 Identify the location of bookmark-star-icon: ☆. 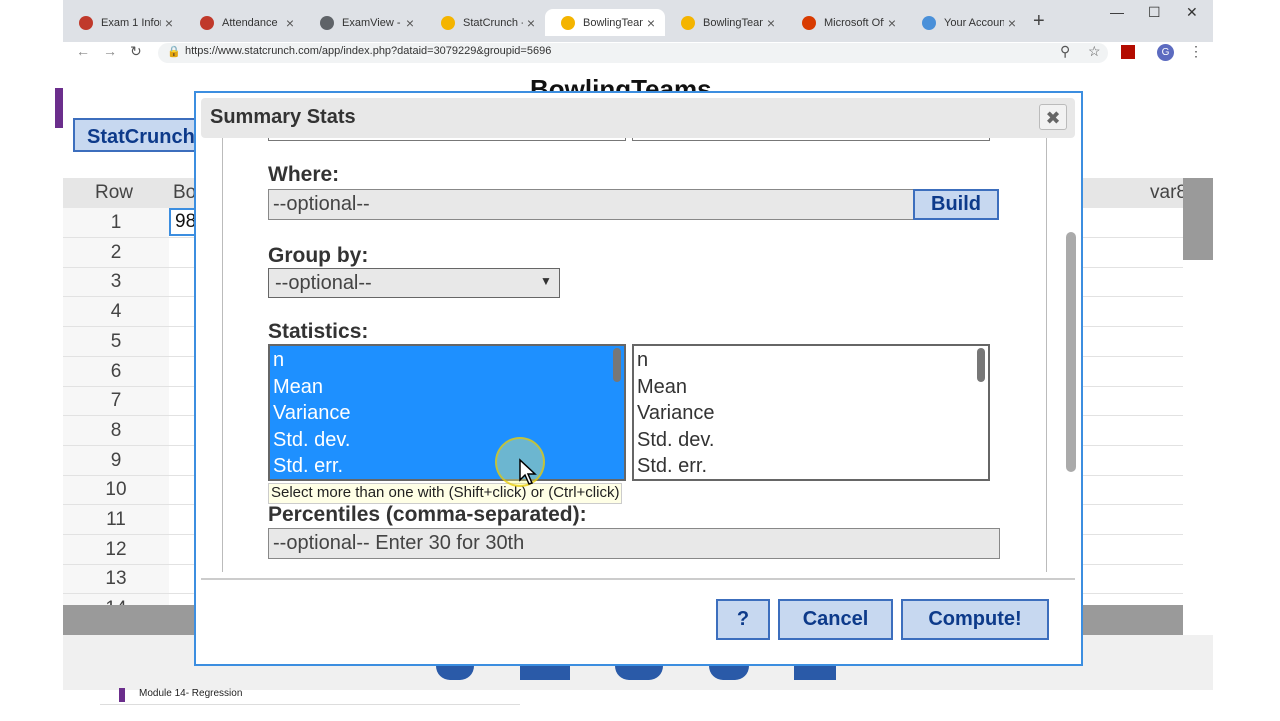
(1094, 51).